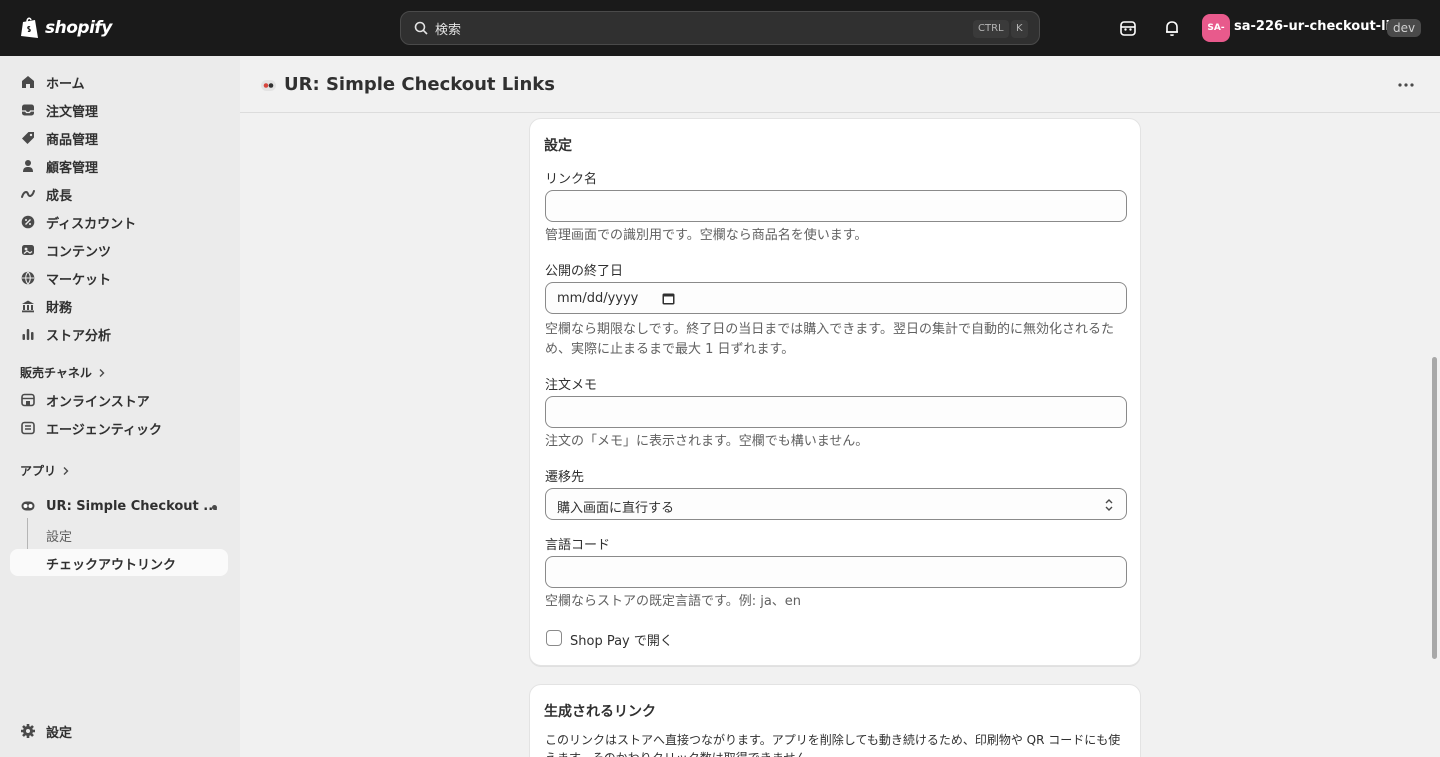 The image size is (1440, 757). What do you see at coordinates (38, 471) in the screenshot?
I see `apps-label: アプリ` at bounding box center [38, 471].